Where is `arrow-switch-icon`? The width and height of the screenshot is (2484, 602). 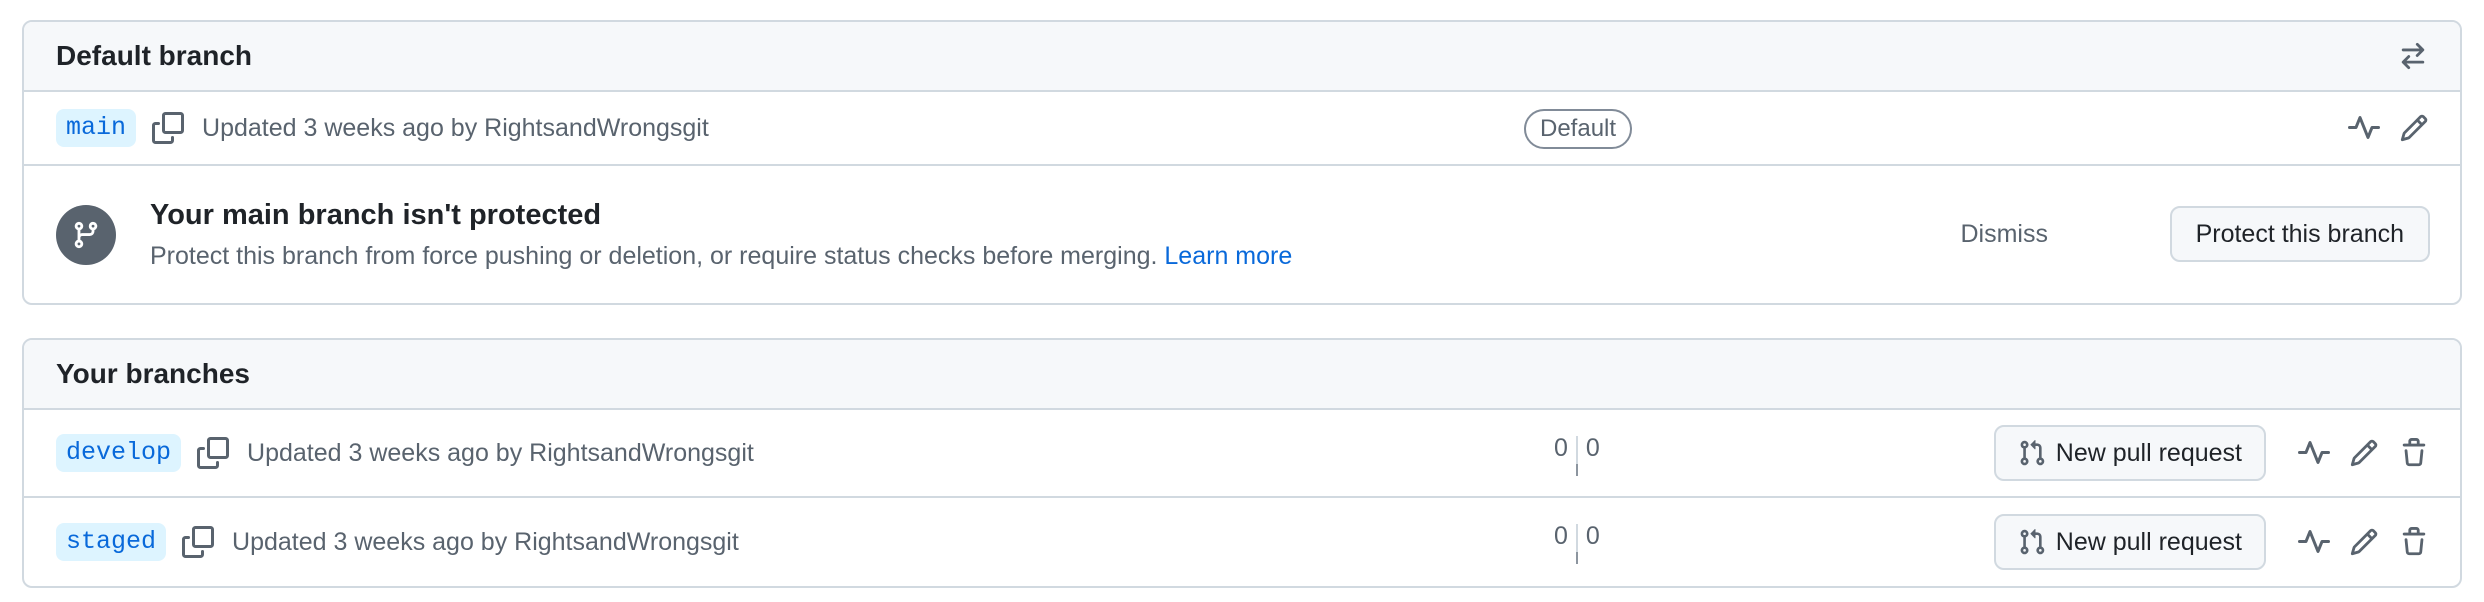
arrow-switch-icon is located at coordinates (2413, 56).